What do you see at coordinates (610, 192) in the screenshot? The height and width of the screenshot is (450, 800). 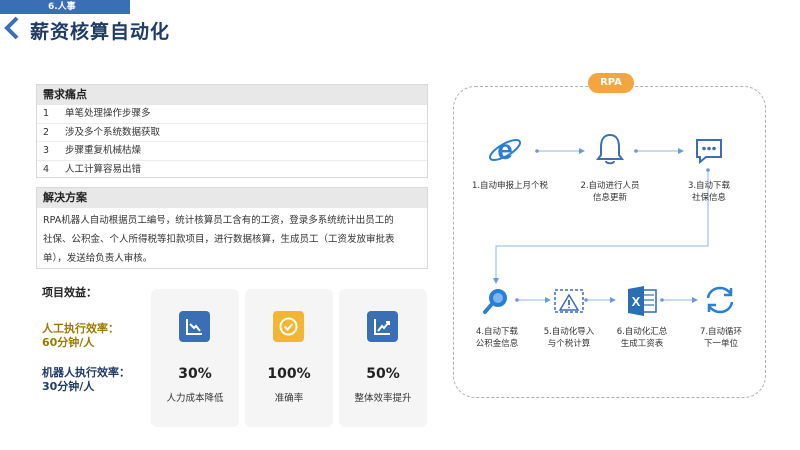 I see `step-label: 2.自动进行人员 信息更新` at bounding box center [610, 192].